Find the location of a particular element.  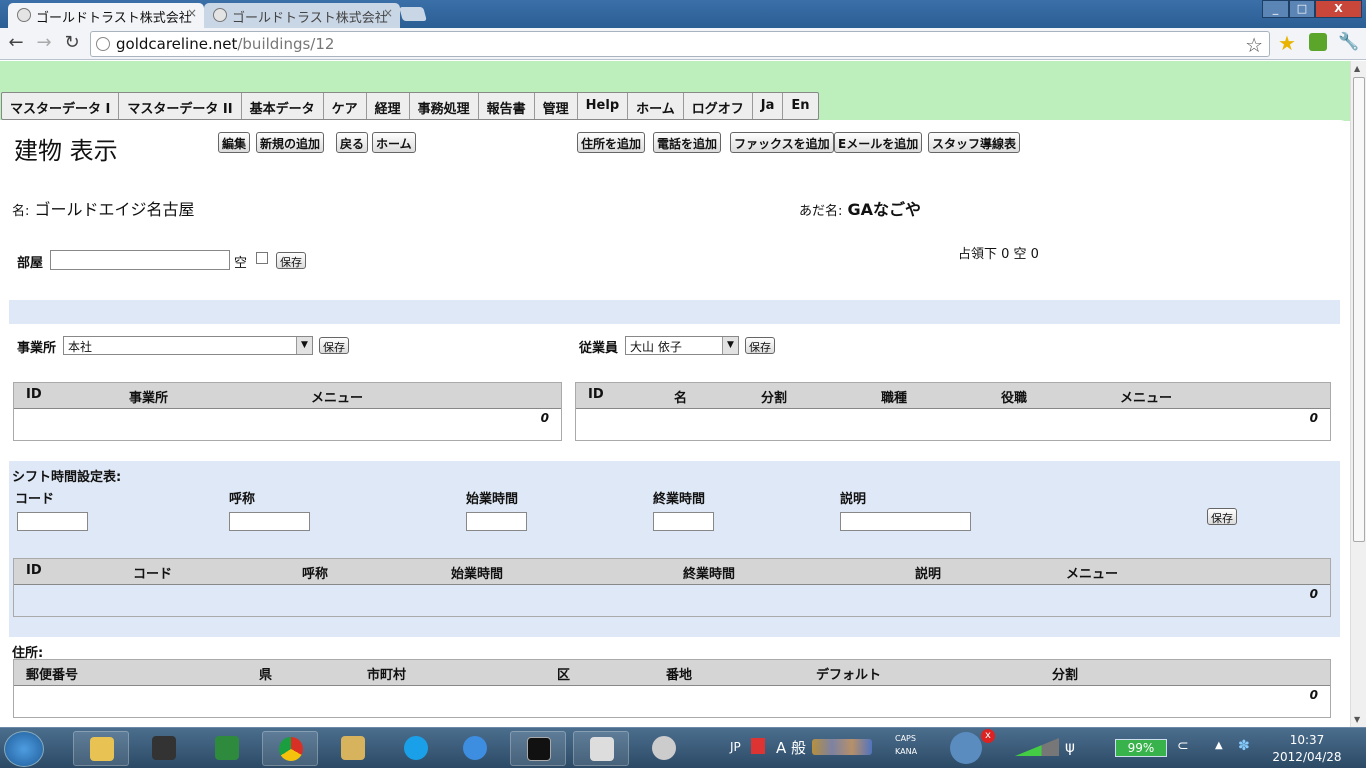

ime-icon is located at coordinates (758, 746).